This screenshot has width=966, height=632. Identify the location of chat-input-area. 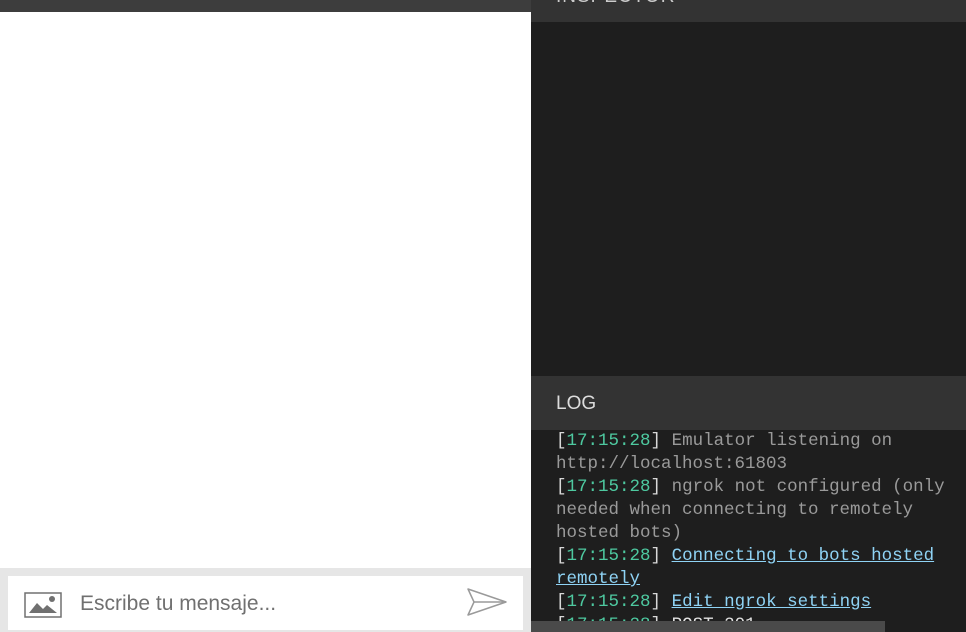
(265, 600).